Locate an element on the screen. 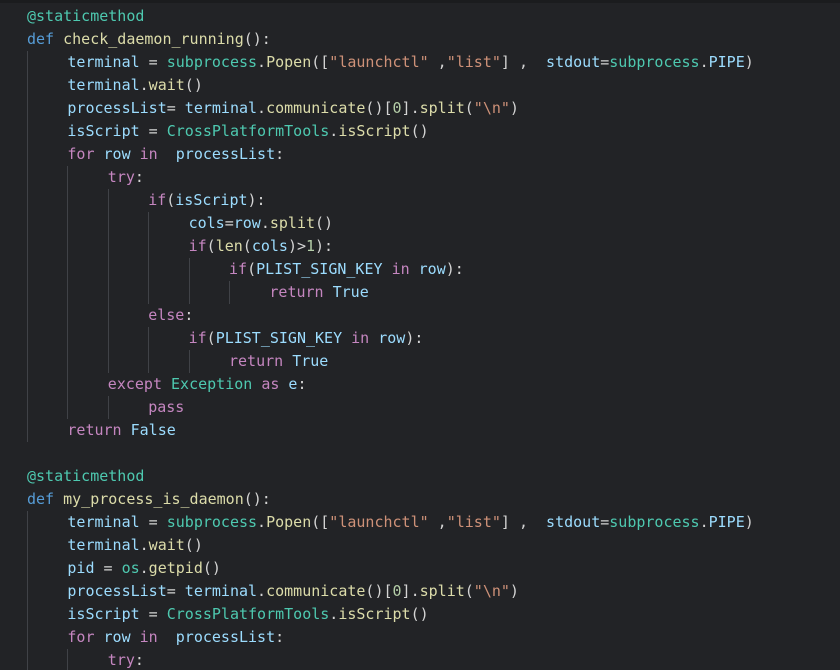  code-token-punc: (): is located at coordinates (257, 499).